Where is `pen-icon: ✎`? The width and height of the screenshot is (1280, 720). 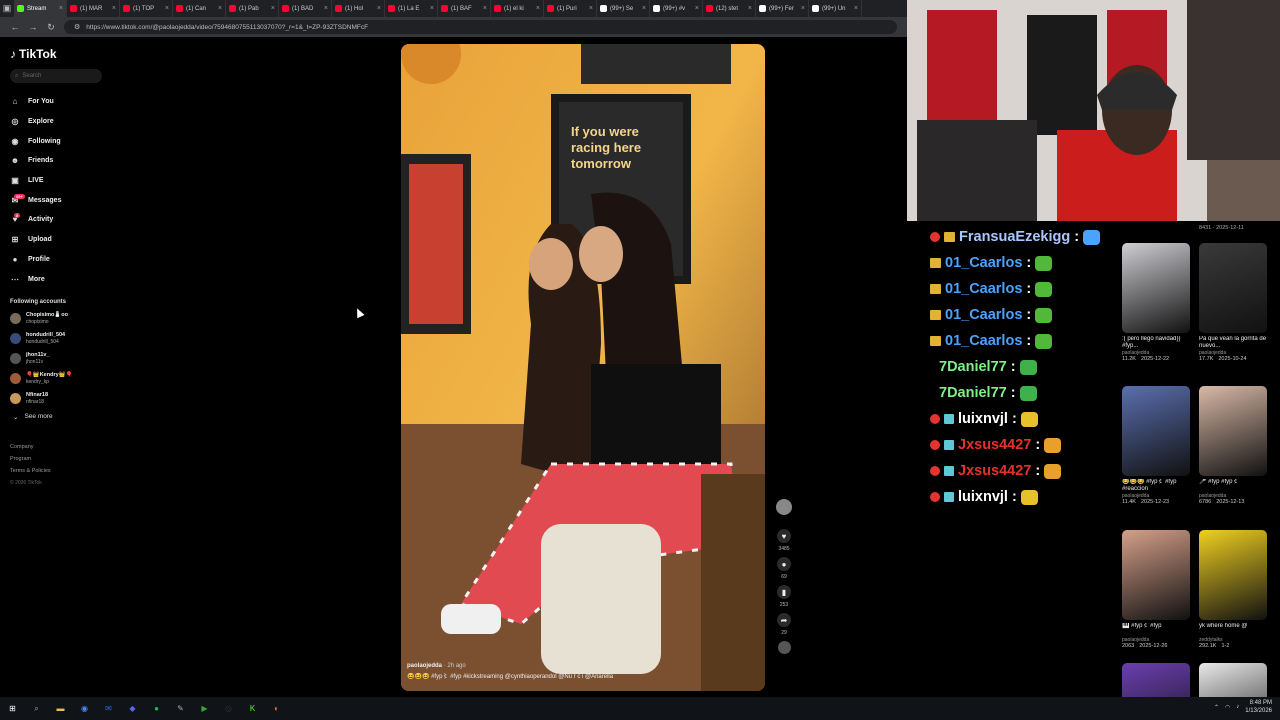
pen-icon: ✎ is located at coordinates (180, 708).